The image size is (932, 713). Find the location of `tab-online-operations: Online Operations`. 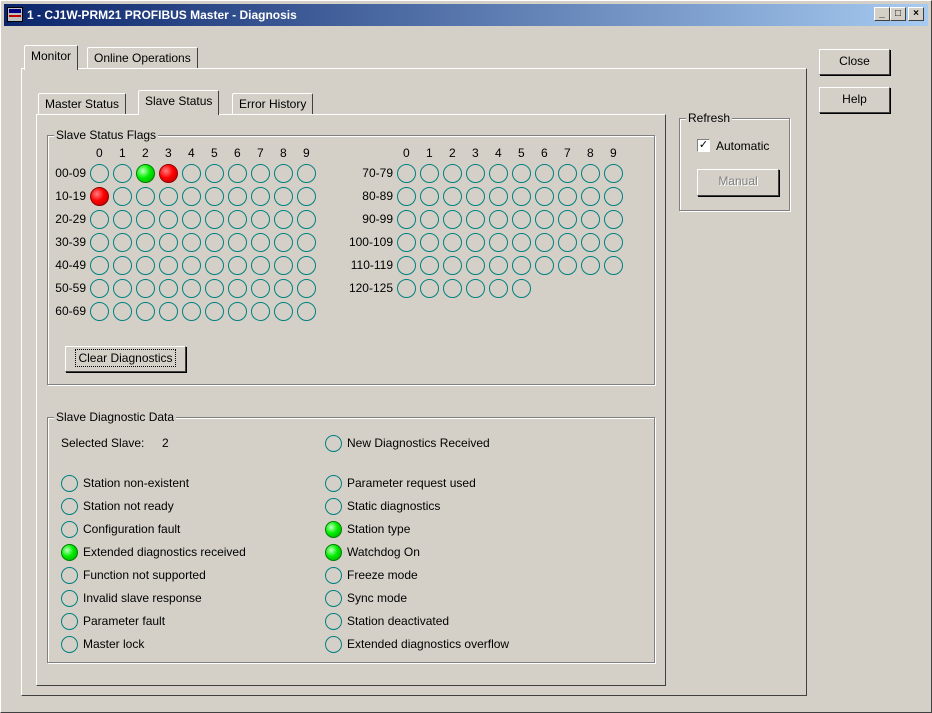

tab-online-operations: Online Operations is located at coordinates (142, 58).